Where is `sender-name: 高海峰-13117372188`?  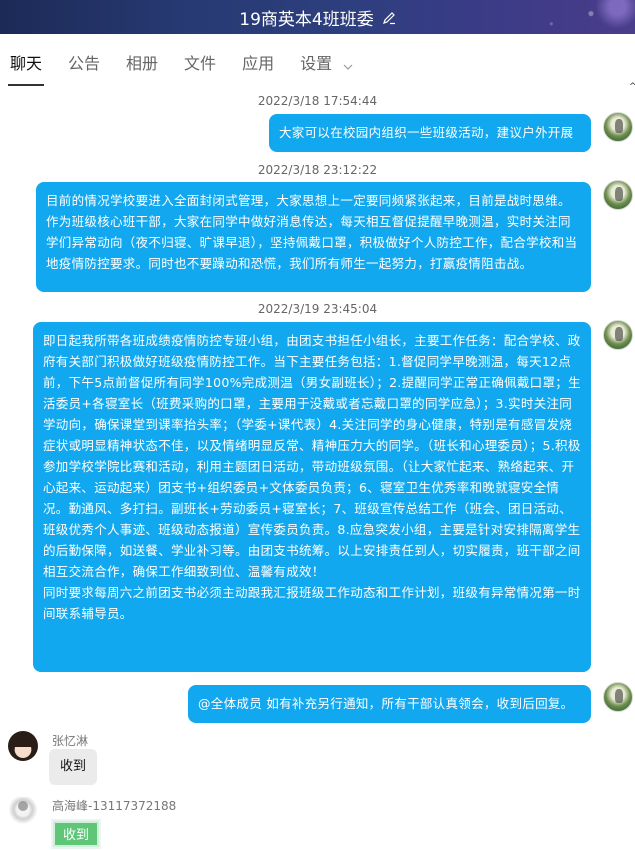
sender-name: 高海峰-13117372188 is located at coordinates (114, 806).